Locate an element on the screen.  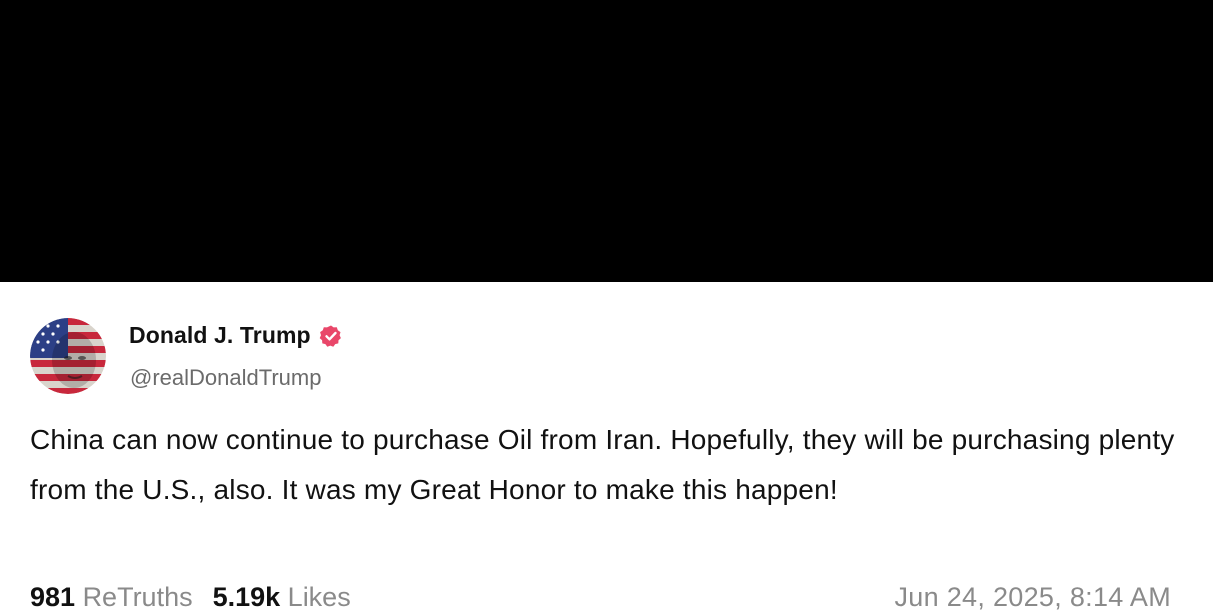
likes-label: Likes is located at coordinates (319, 597).